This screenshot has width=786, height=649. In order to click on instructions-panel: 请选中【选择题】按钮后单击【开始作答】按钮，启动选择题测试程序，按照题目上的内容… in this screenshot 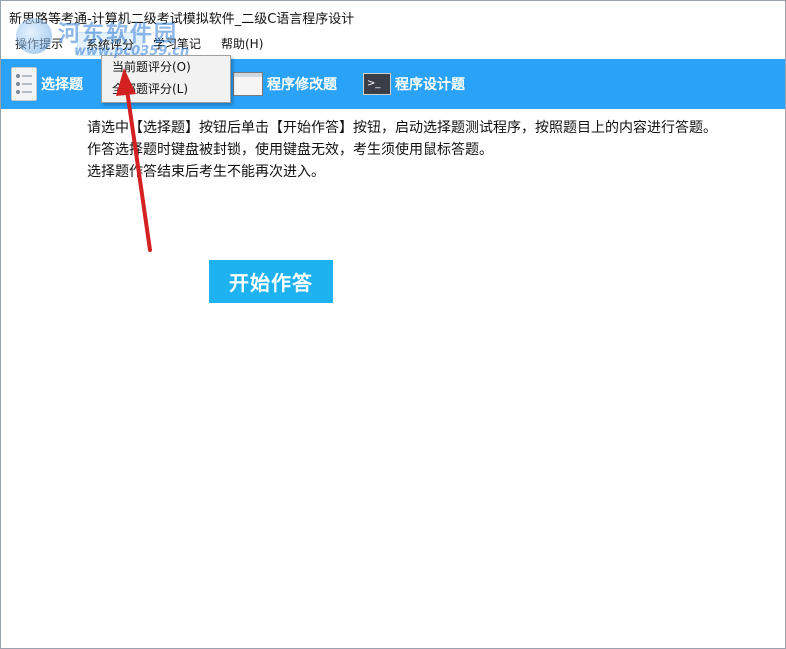, I will do `click(416, 150)`.